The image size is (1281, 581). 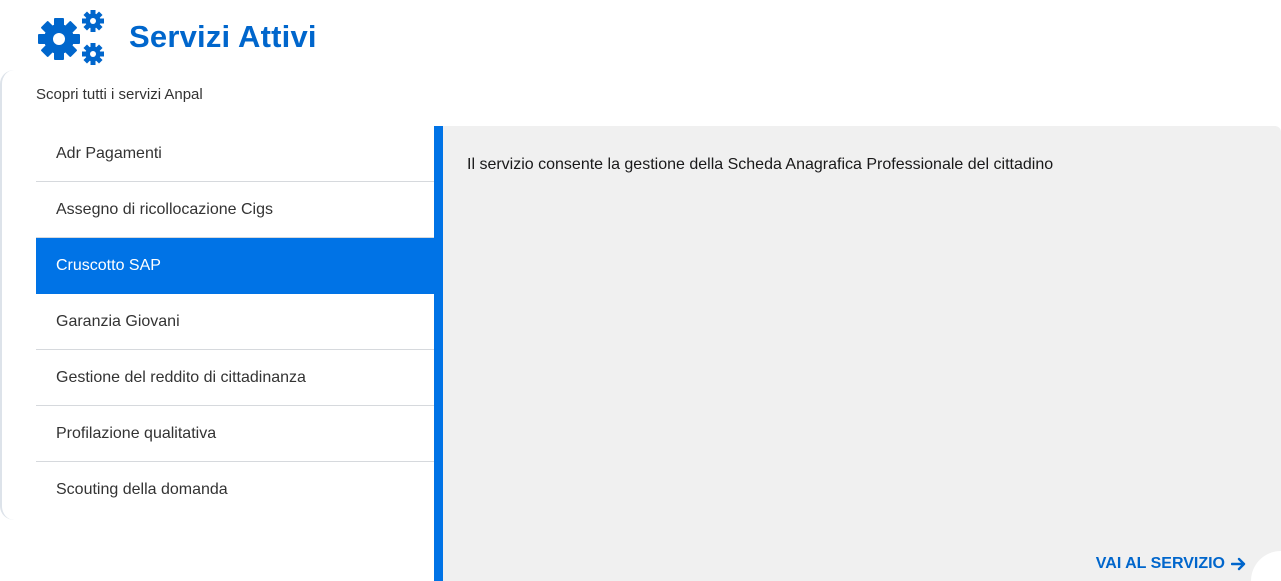 I want to click on page-subtitle: Scopri tutti i servizi Anpal, so click(x=119, y=94).